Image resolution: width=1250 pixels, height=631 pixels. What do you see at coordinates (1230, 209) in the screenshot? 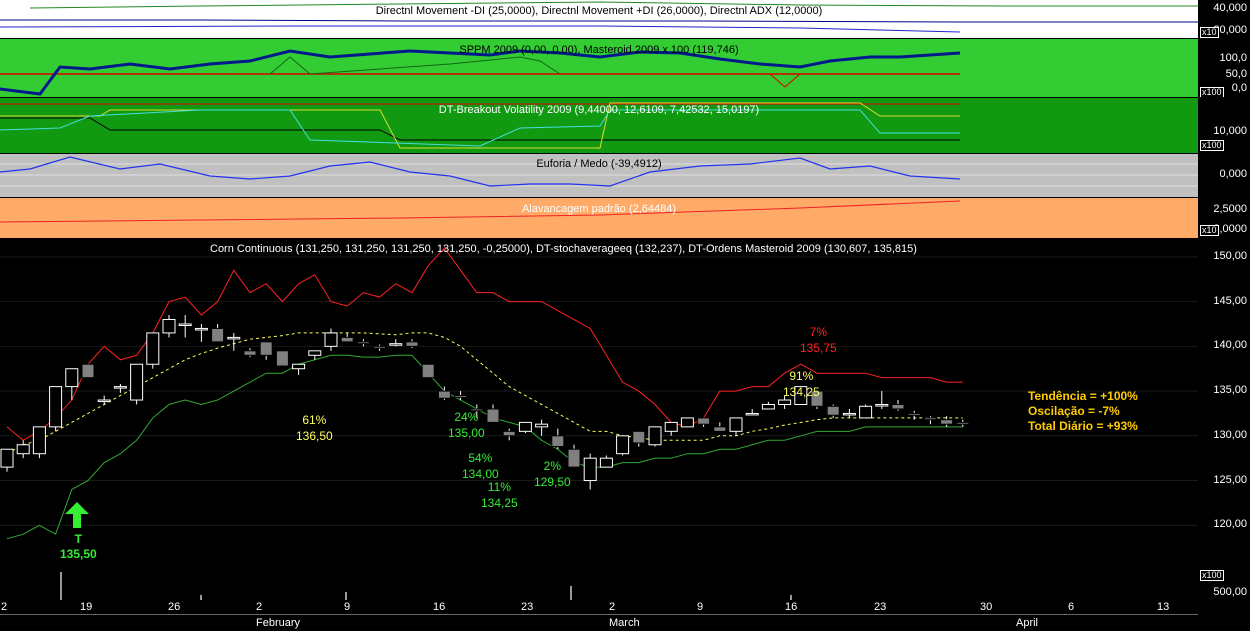
I see `alav-tick-25: 2,5000` at bounding box center [1230, 209].